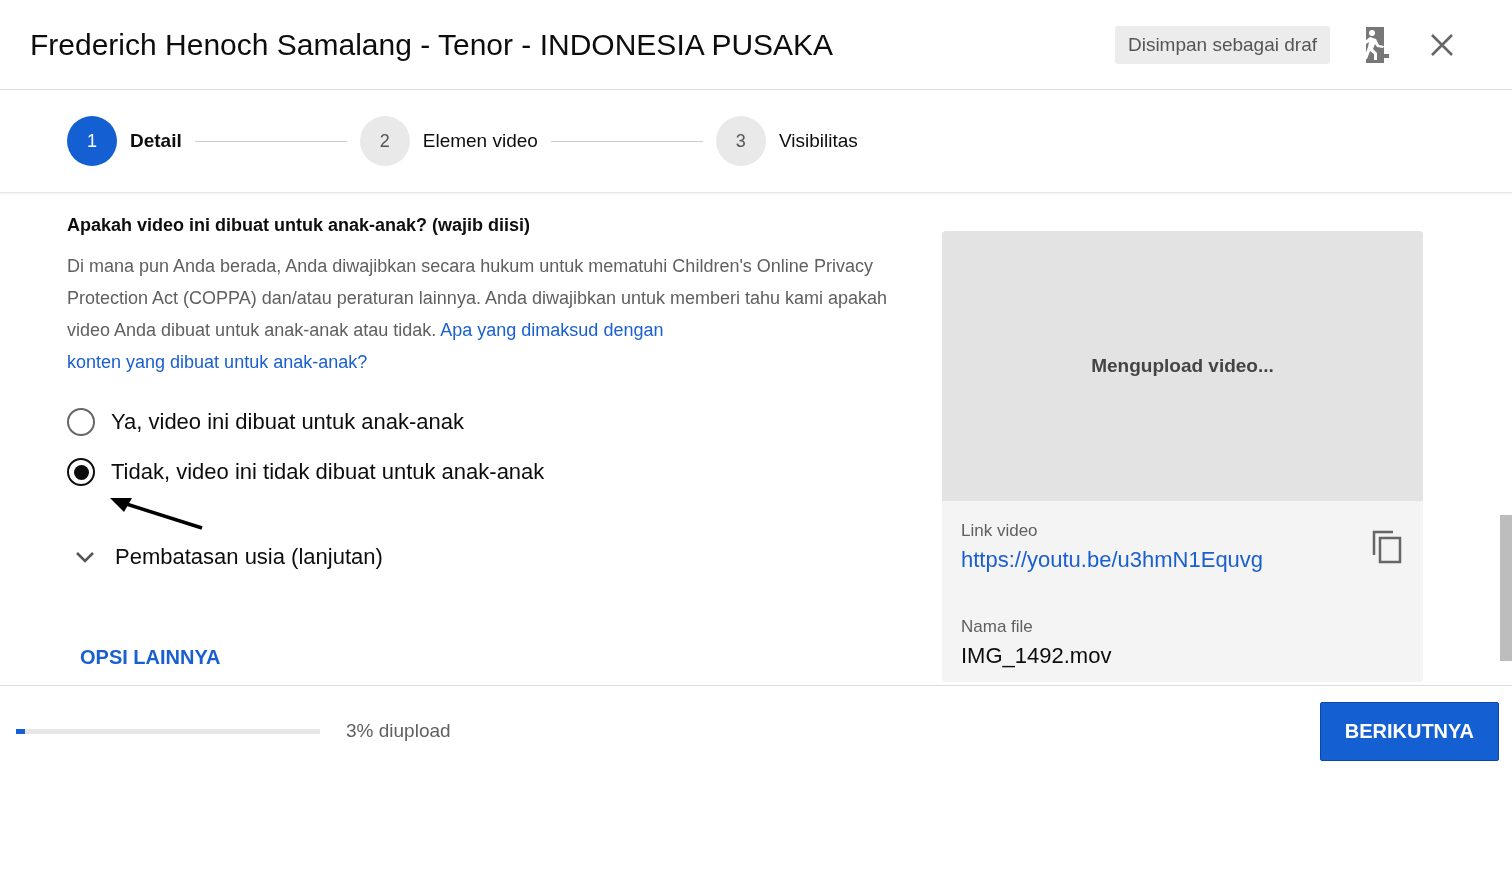  What do you see at coordinates (997, 627) in the screenshot?
I see `field-label: Nama file` at bounding box center [997, 627].